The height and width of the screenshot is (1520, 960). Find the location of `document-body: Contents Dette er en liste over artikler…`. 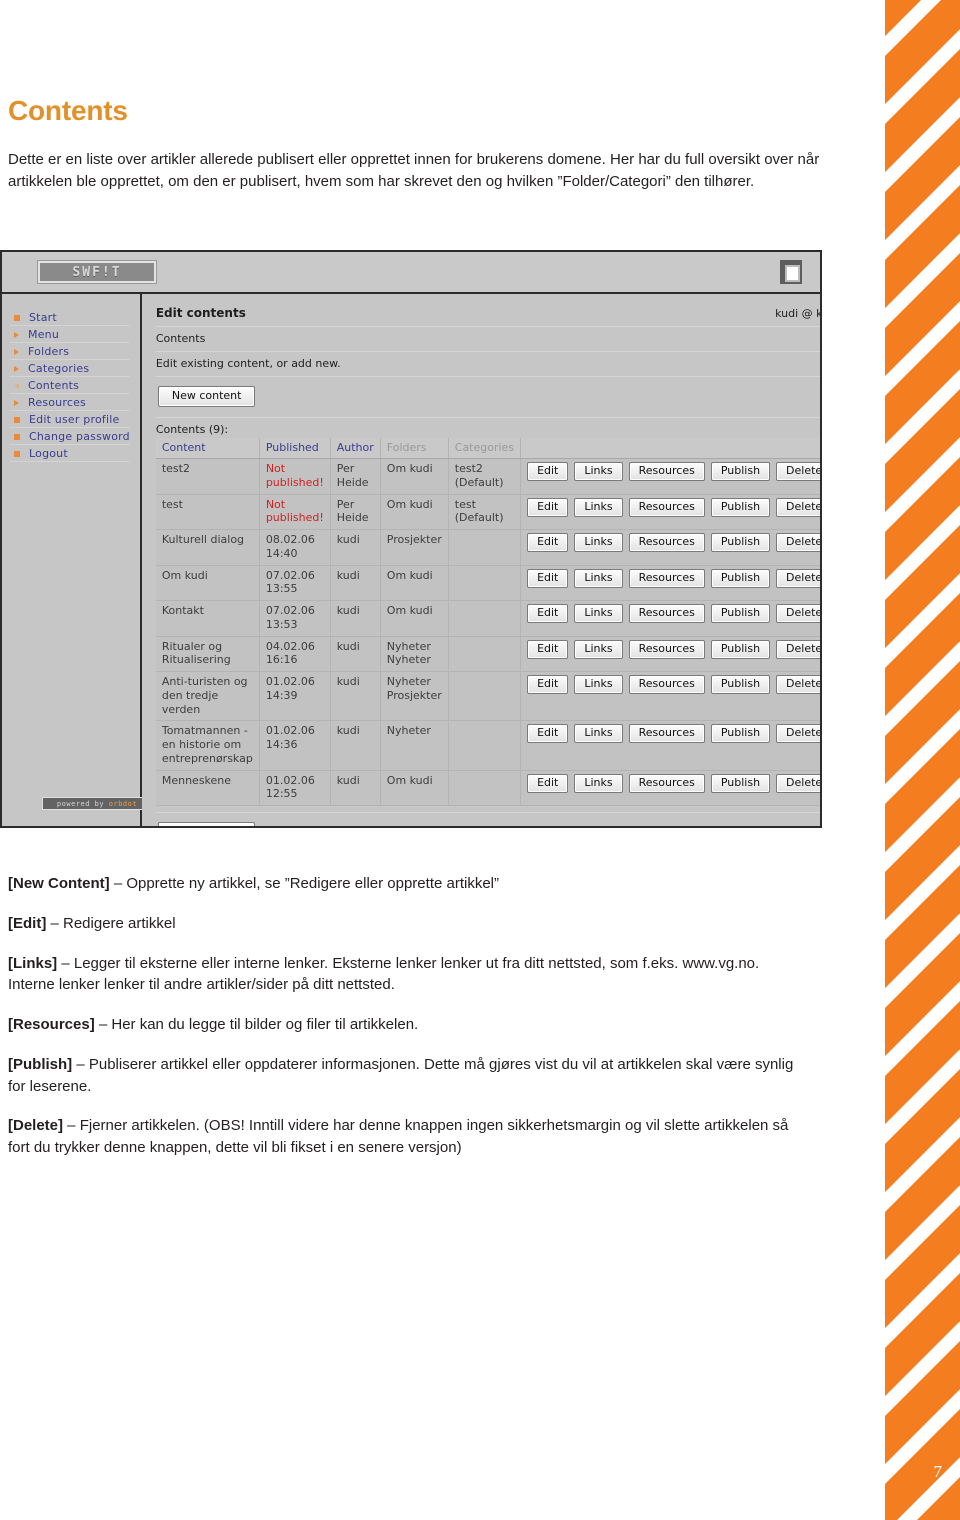

document-body: Contents Dette er en liste over artikler… is located at coordinates (430, 96).